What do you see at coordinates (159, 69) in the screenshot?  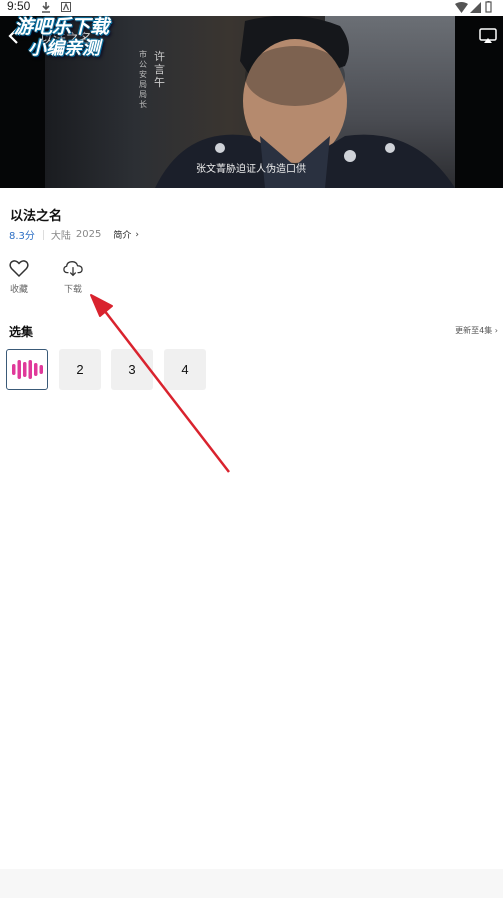 I see `on-screen-name: 许言午` at bounding box center [159, 69].